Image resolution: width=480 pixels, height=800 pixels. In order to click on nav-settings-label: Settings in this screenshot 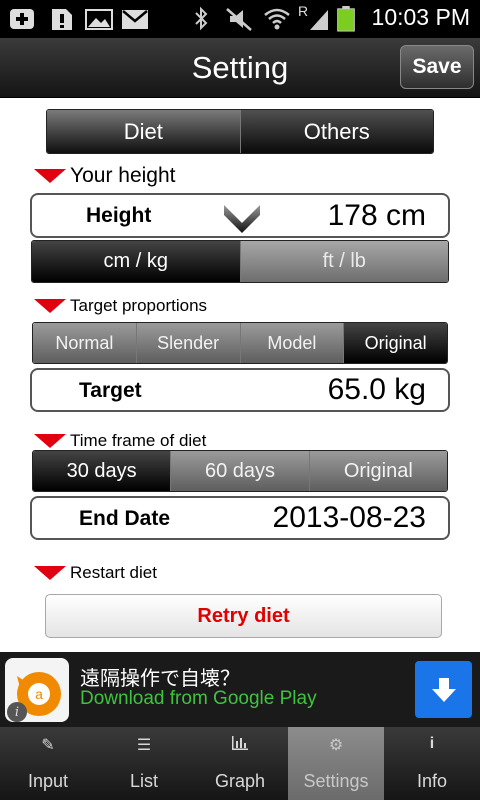, I will do `click(336, 781)`.